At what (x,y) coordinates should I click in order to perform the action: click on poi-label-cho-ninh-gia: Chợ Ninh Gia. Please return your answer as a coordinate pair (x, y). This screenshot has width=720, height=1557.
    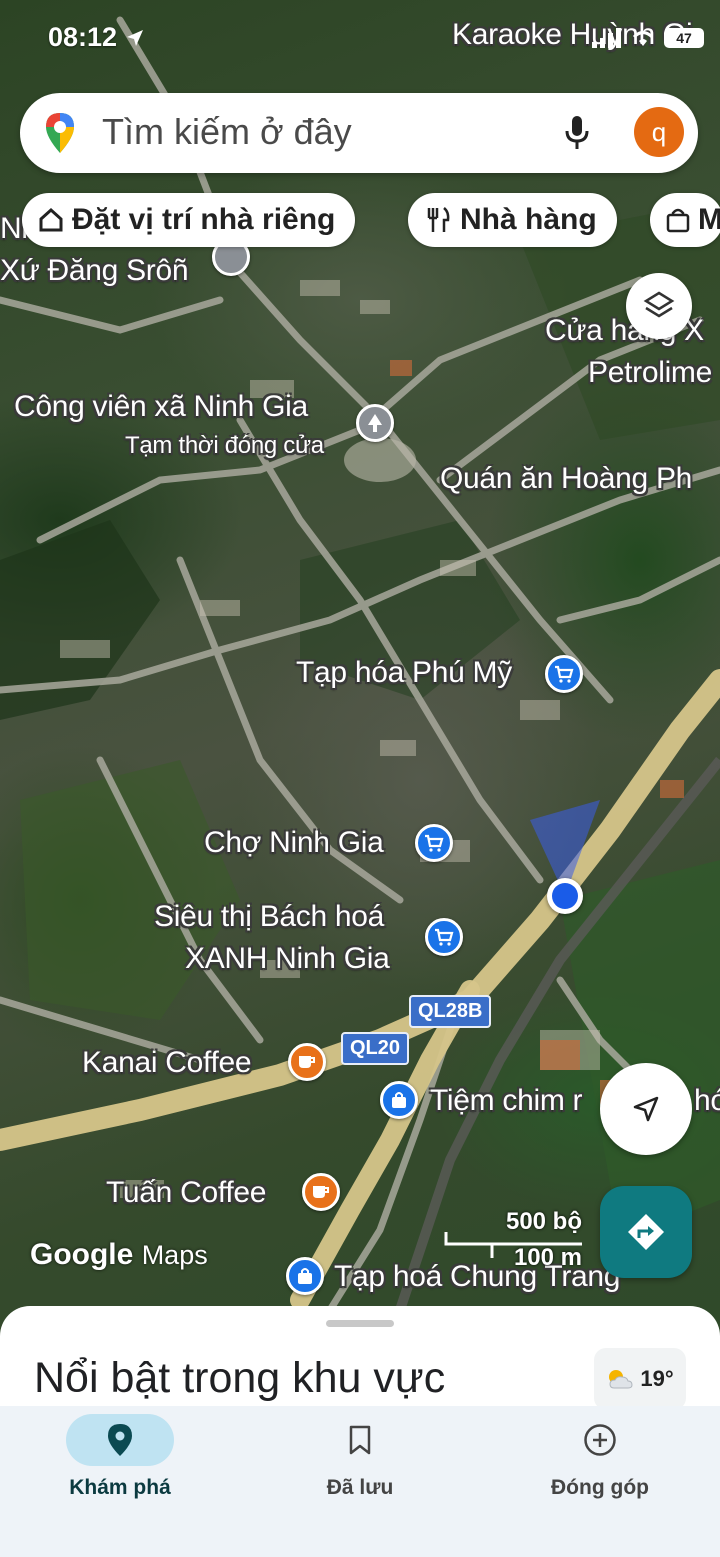
    Looking at the image, I should click on (294, 843).